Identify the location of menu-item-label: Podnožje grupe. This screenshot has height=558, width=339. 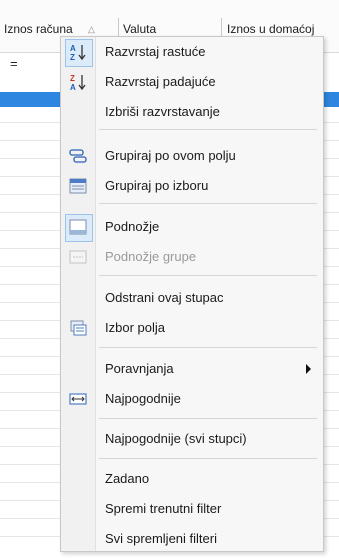
(151, 256).